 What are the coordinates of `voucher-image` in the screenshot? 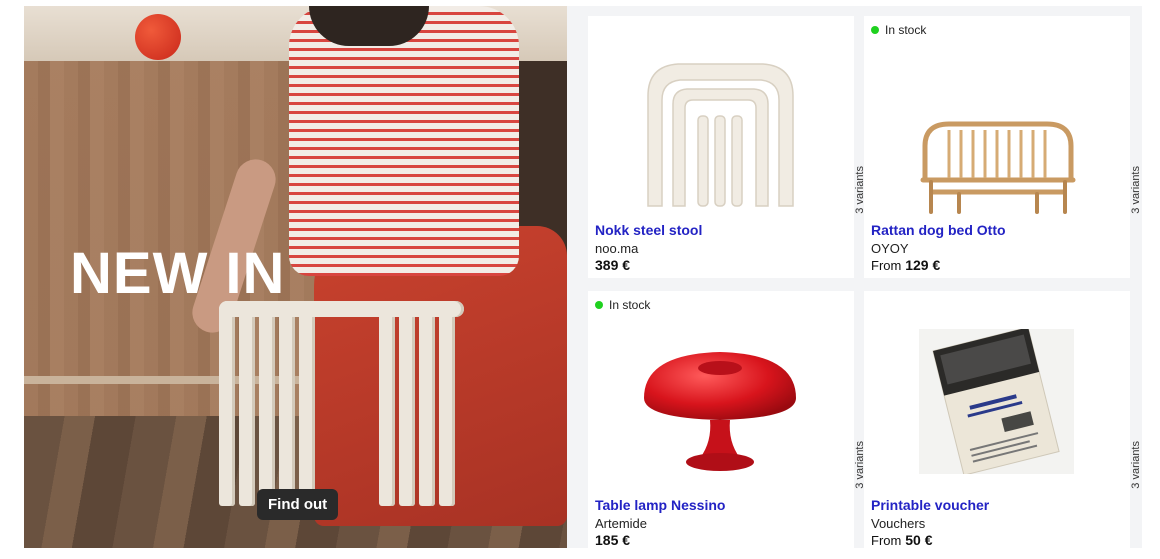 It's located at (996, 401).